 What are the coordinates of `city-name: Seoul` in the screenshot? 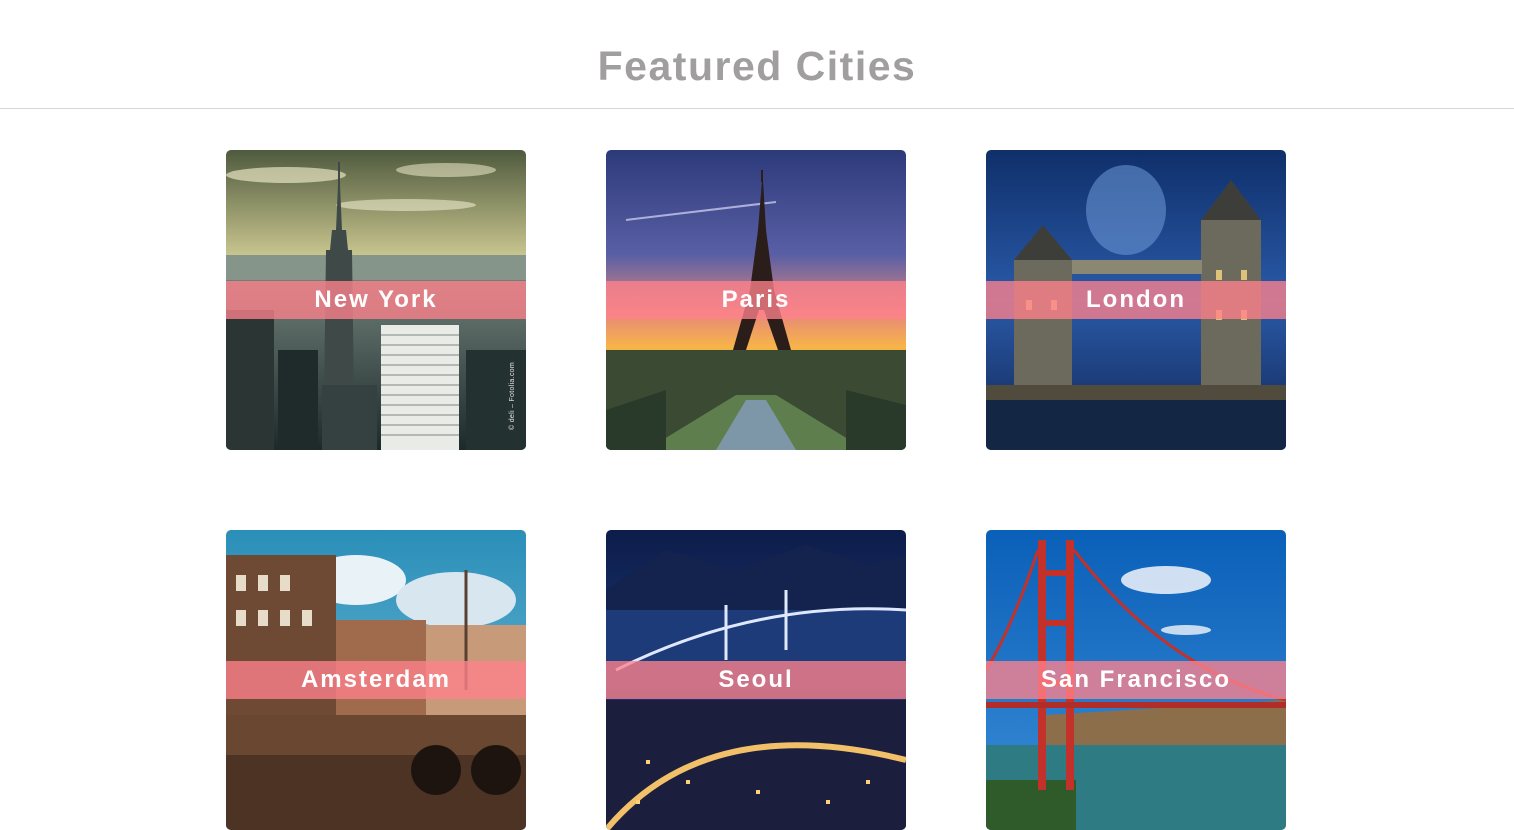 It's located at (756, 679).